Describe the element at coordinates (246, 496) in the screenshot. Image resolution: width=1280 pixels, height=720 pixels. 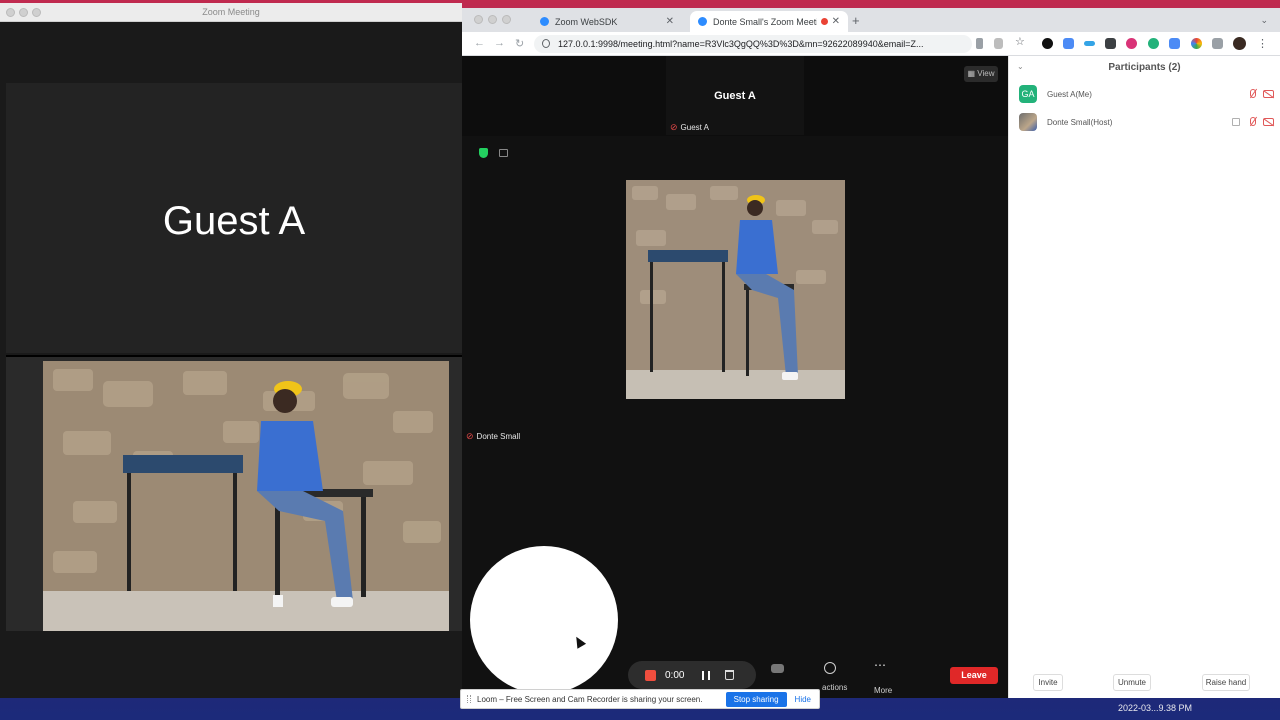
I see `participant-video` at that location.